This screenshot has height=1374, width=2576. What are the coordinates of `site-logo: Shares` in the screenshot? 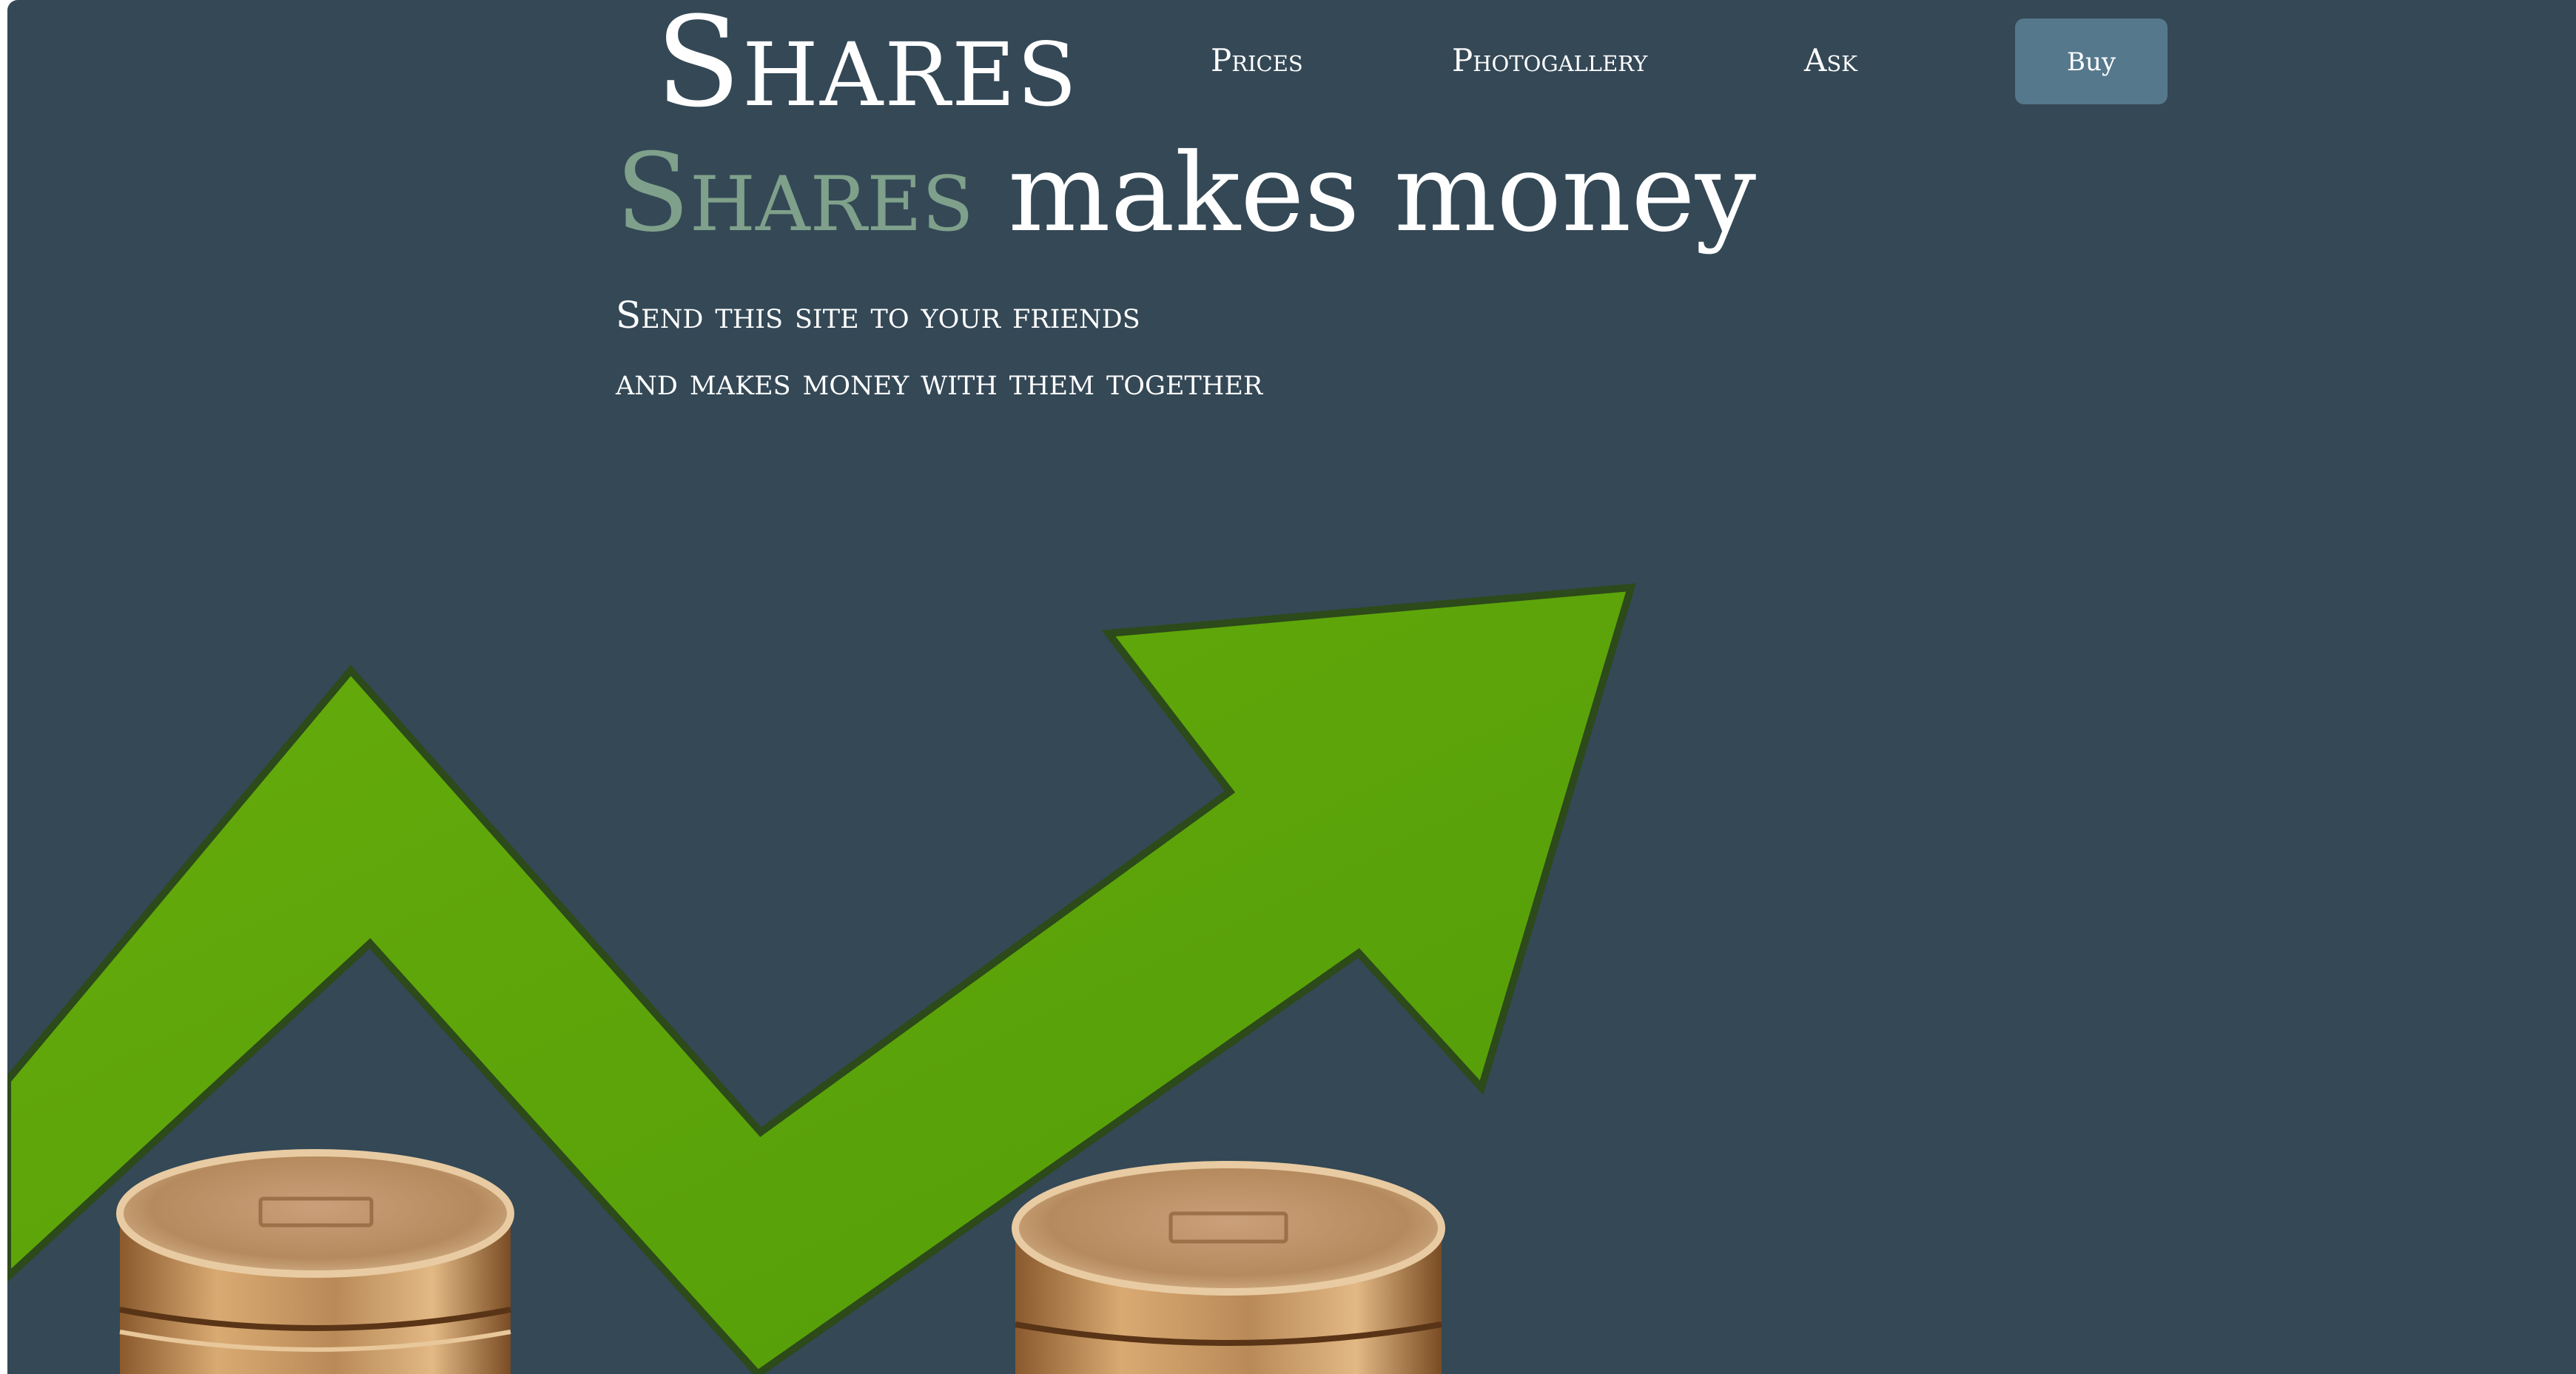 It's located at (867, 62).